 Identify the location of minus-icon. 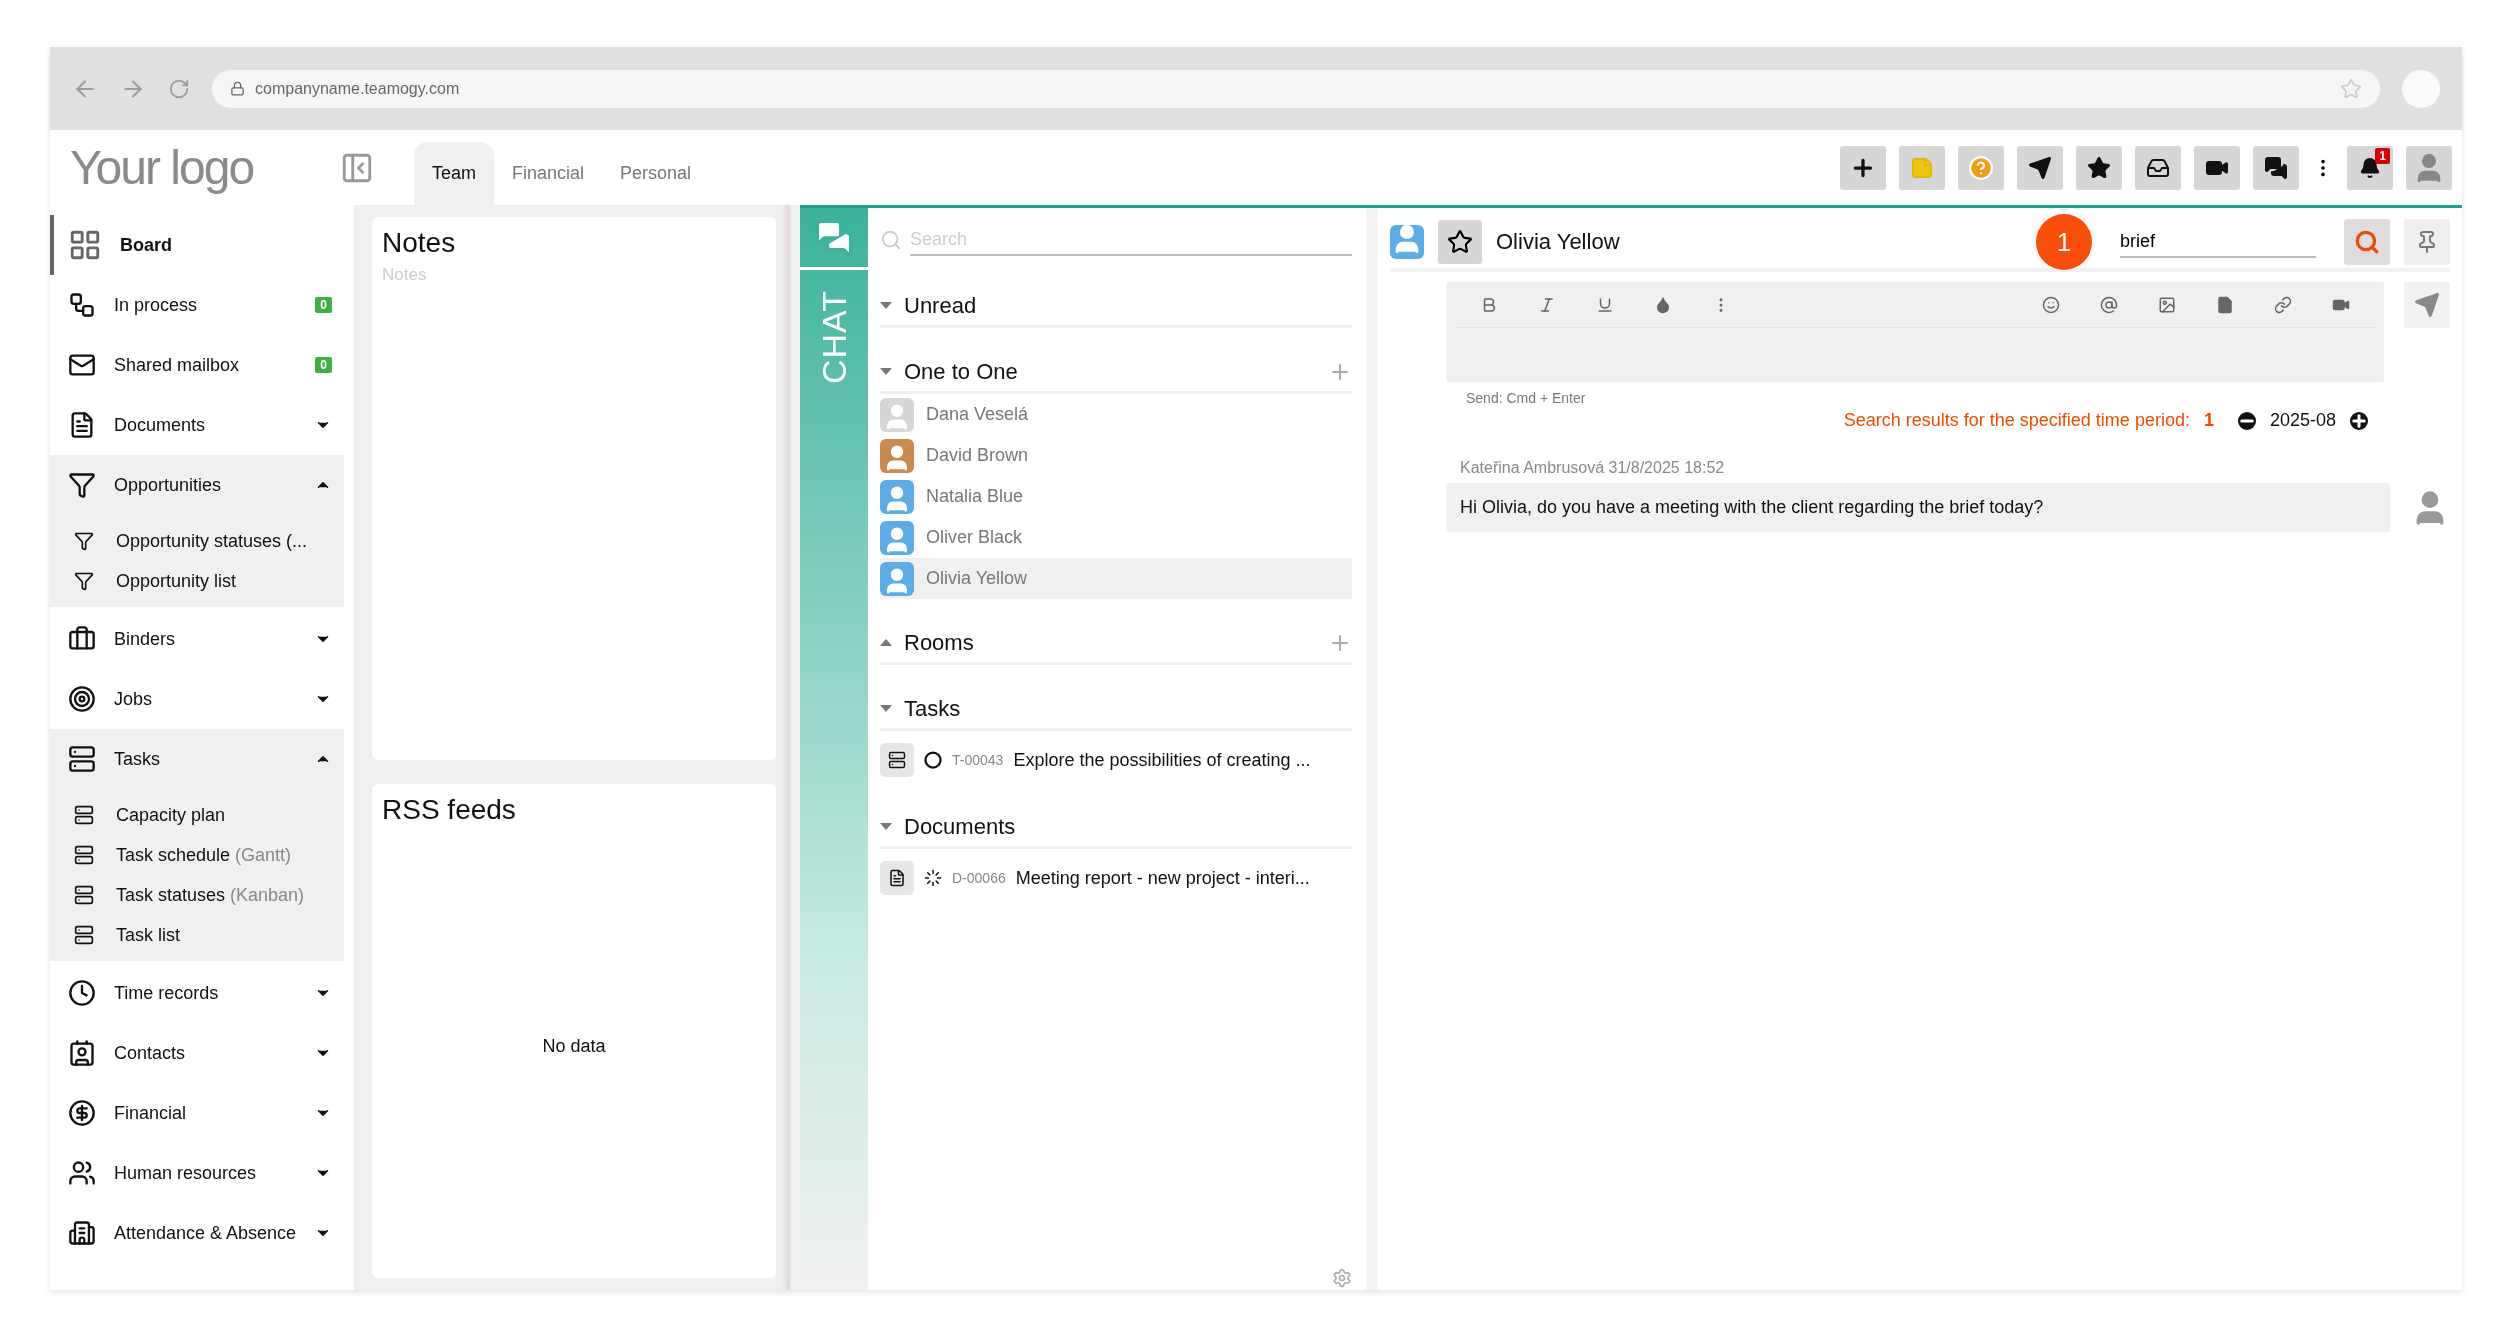
(2246, 420).